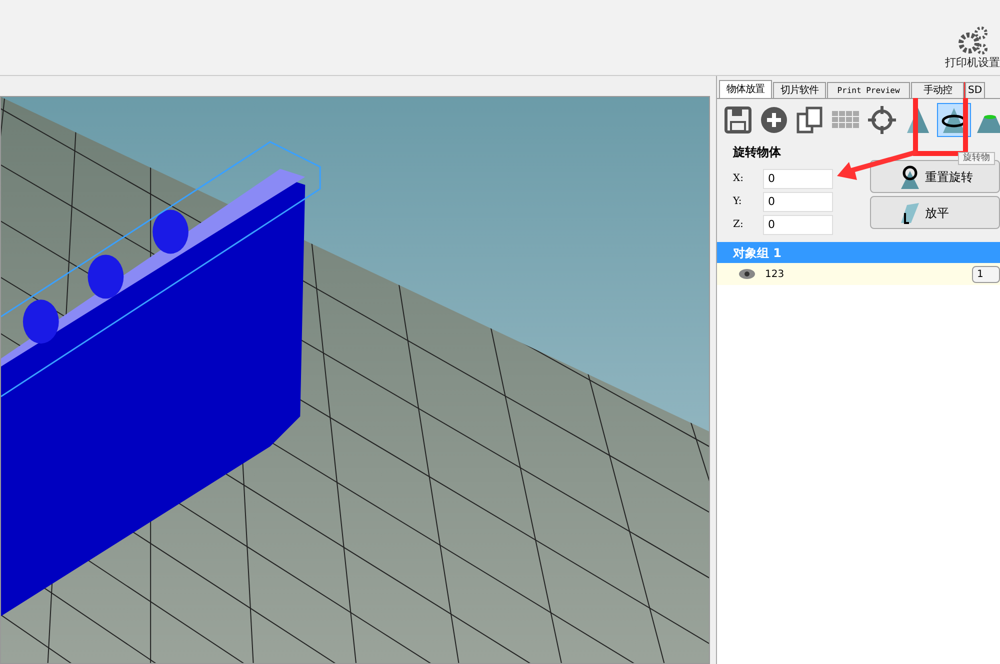  I want to click on field-label: X:, so click(738, 179).